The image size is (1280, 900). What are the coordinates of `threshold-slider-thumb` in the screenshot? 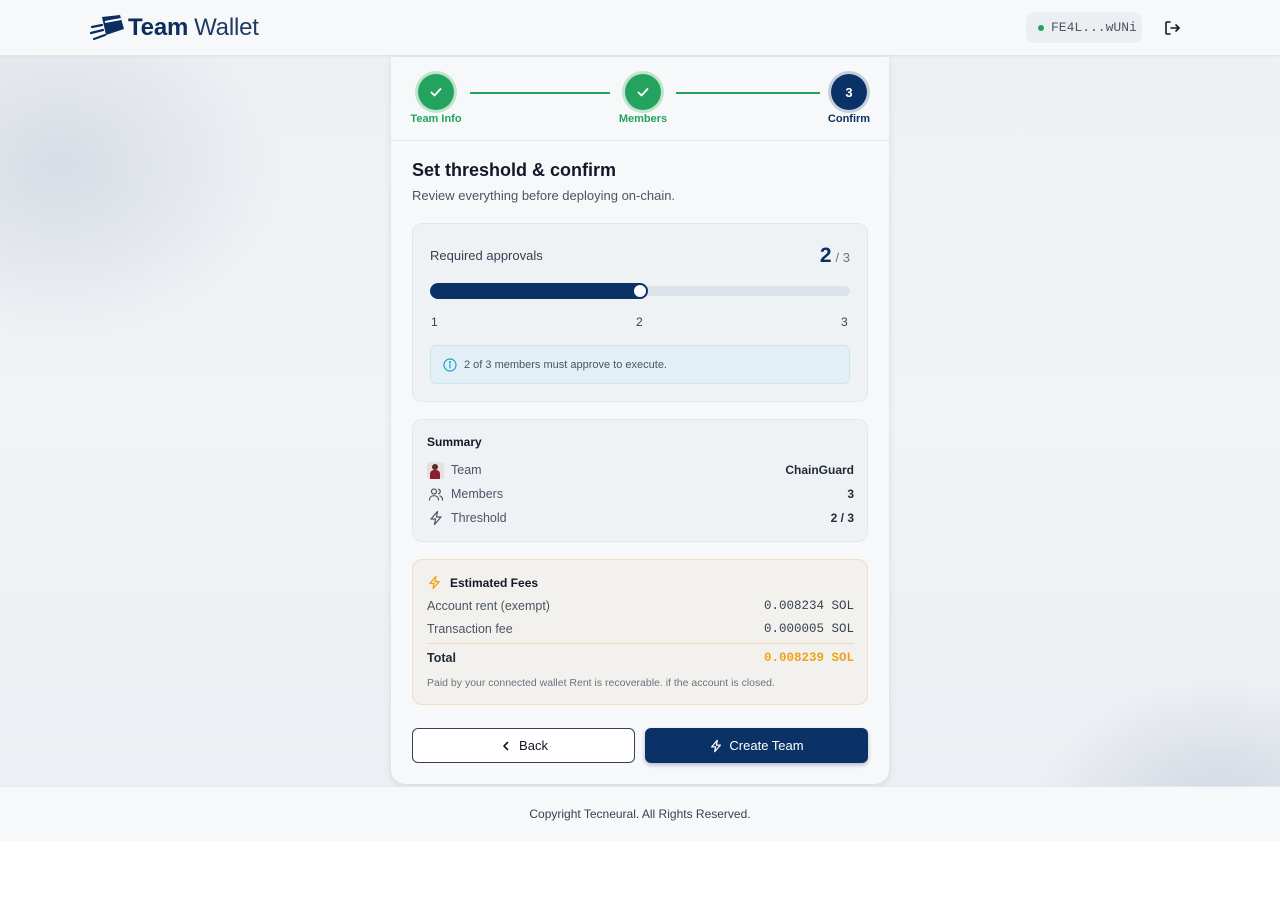 It's located at (640, 291).